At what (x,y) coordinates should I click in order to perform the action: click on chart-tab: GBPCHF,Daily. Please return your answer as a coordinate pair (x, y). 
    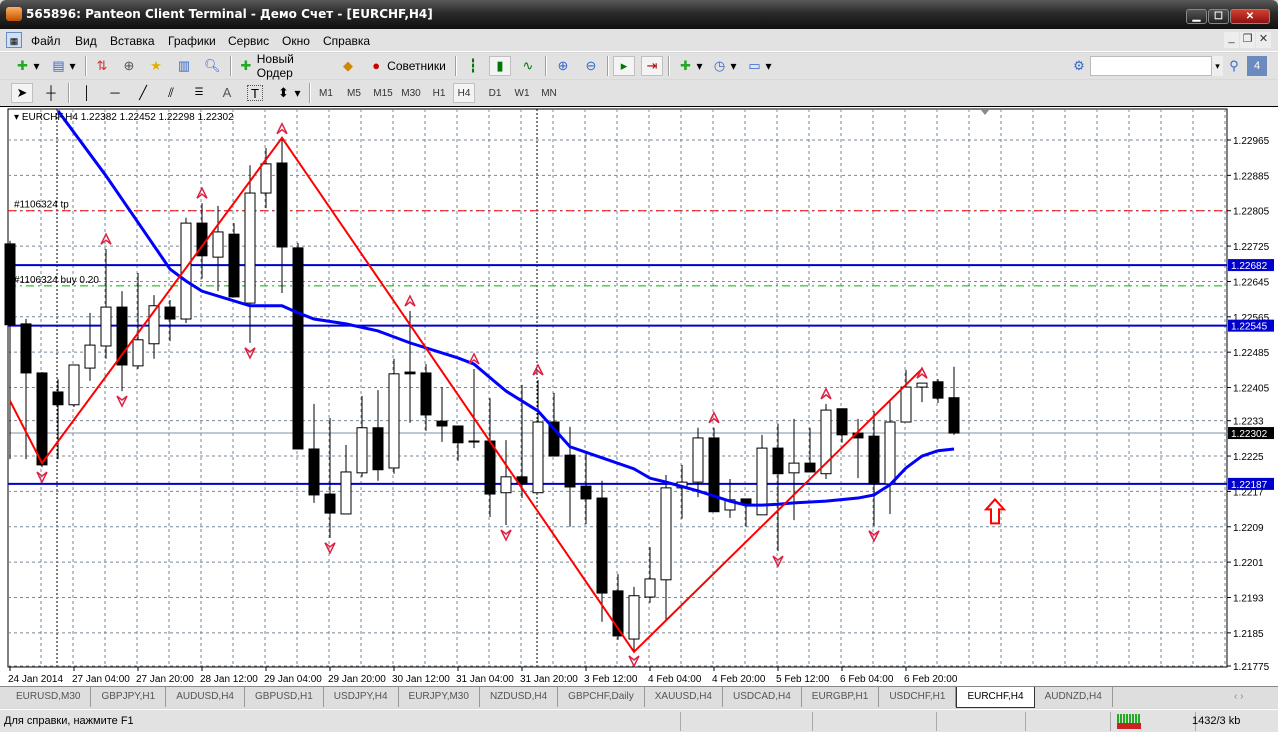
    Looking at the image, I should click on (601, 697).